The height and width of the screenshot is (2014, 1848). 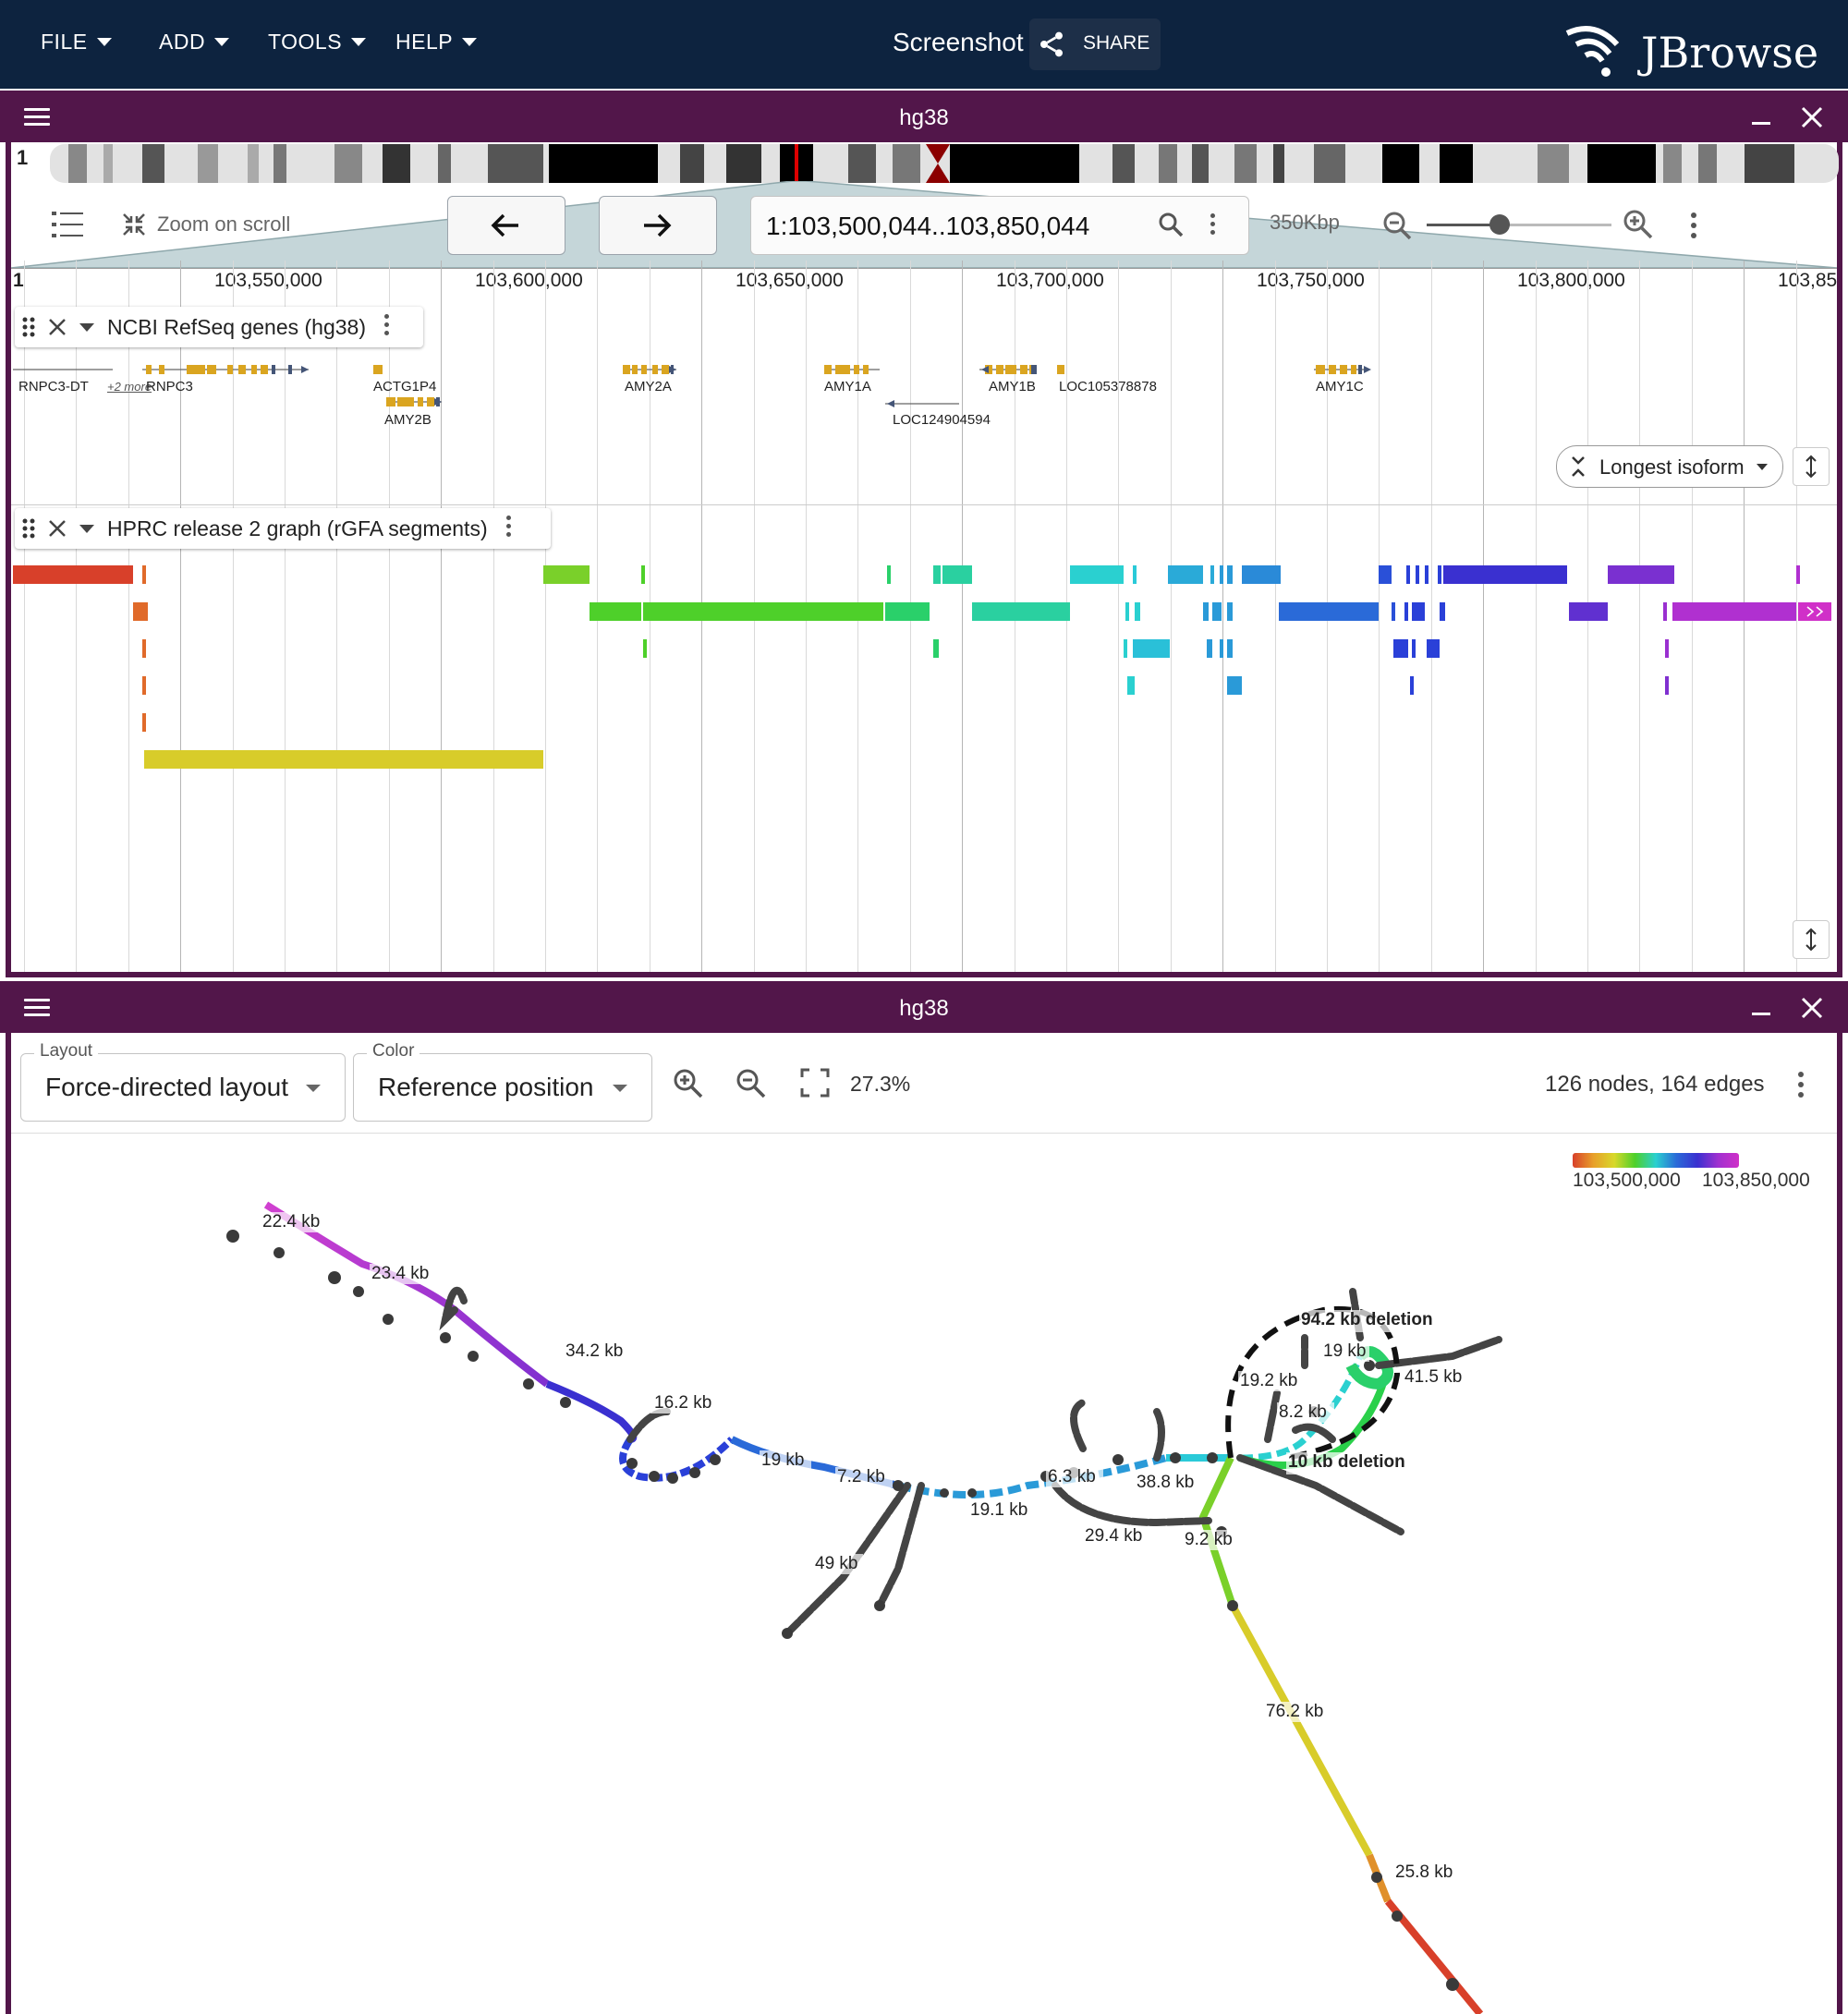 What do you see at coordinates (64, 42) in the screenshot?
I see `file-menu-label: FILE` at bounding box center [64, 42].